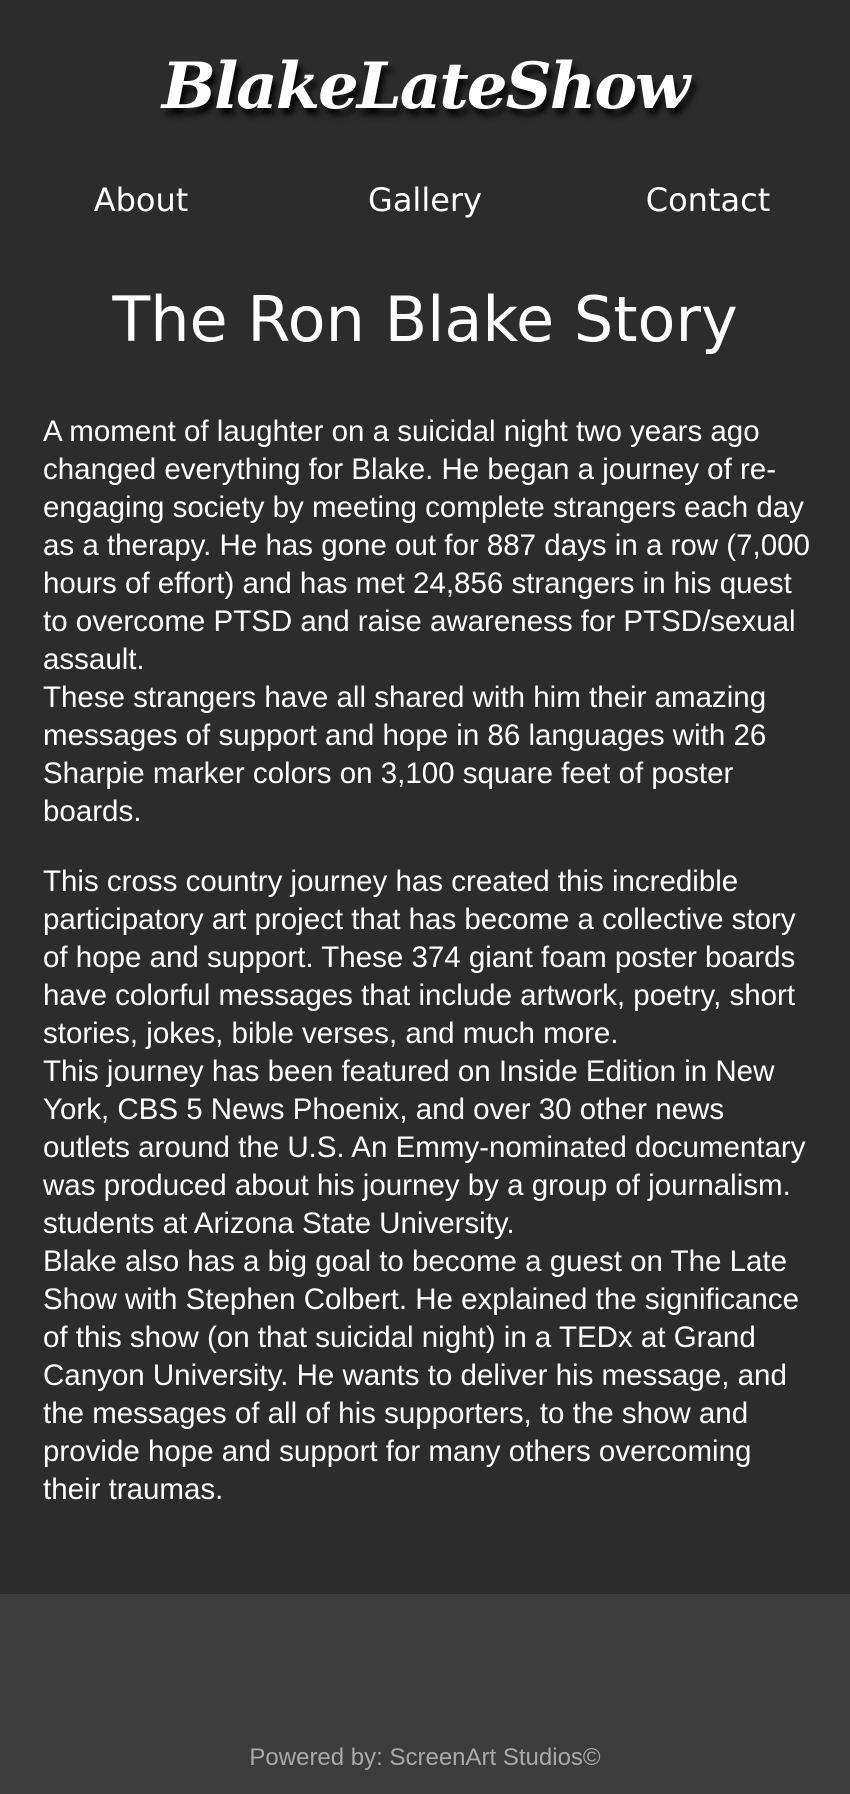 This screenshot has width=850, height=1794. Describe the element at coordinates (425, 1757) in the screenshot. I see `footer-credit: Powered by: ScreenArt Studios©` at that location.